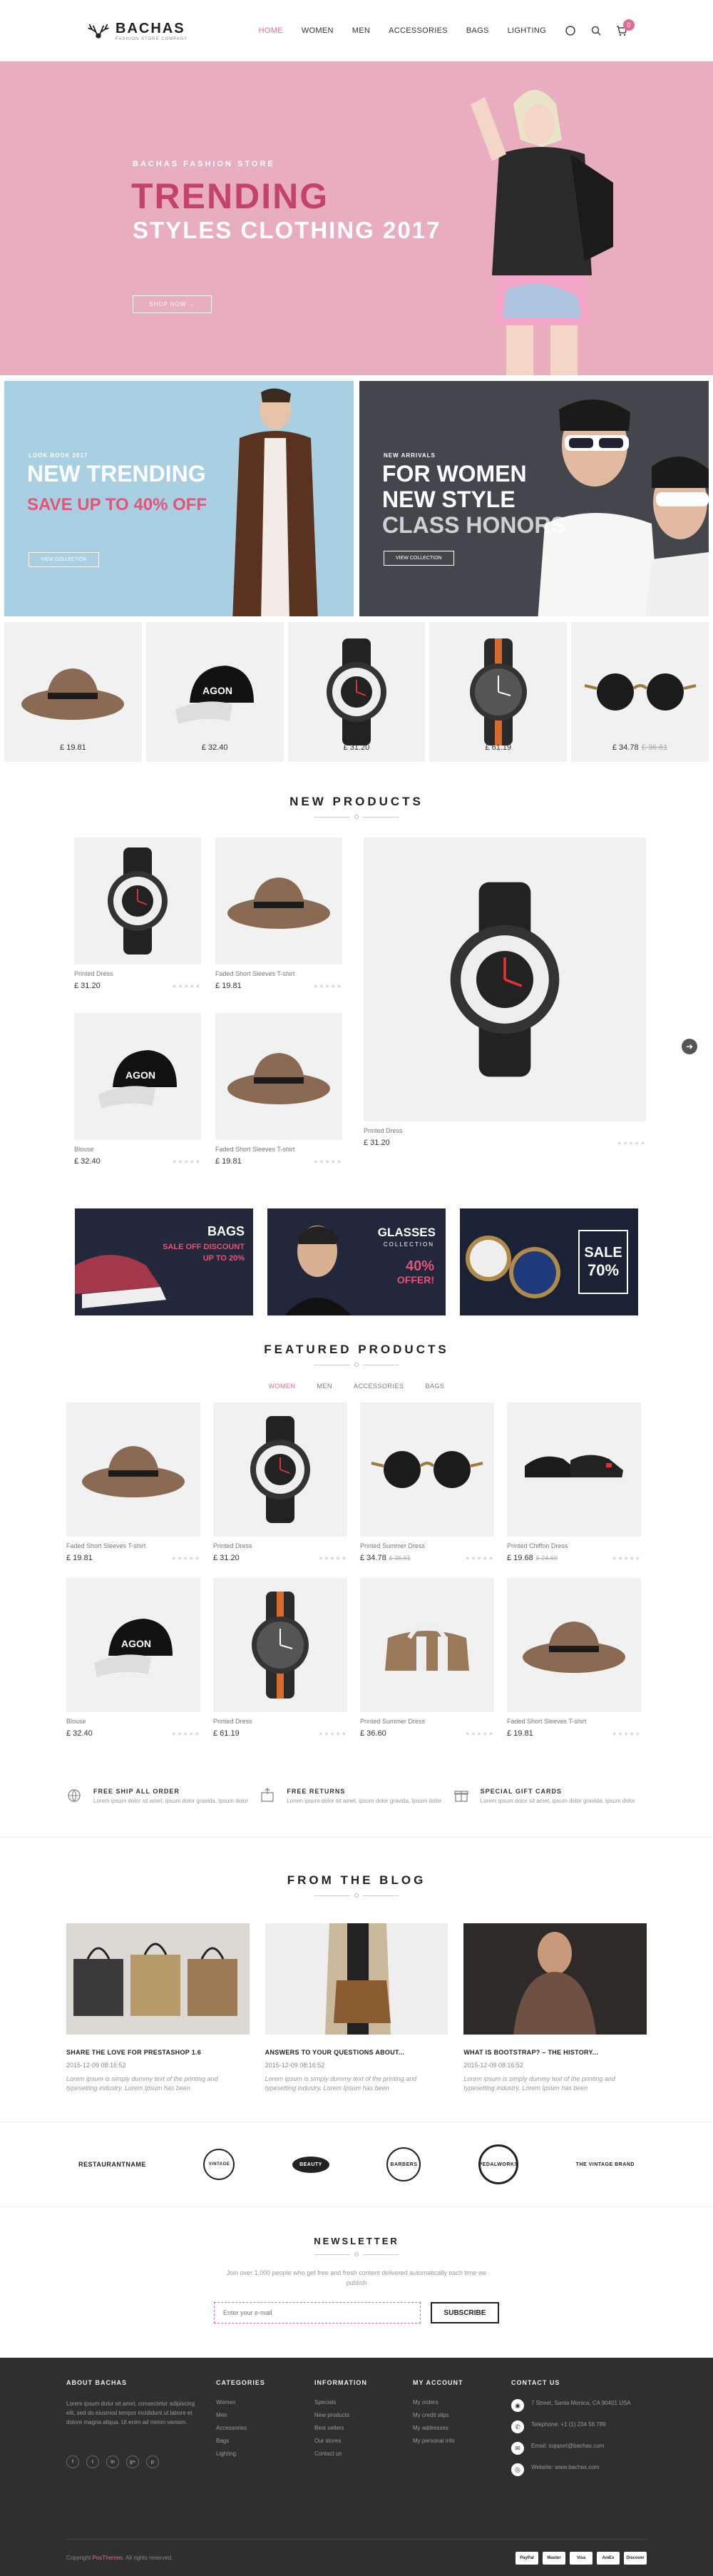 The image size is (713, 2576). I want to click on footer-link: Accessories, so click(265, 2428).